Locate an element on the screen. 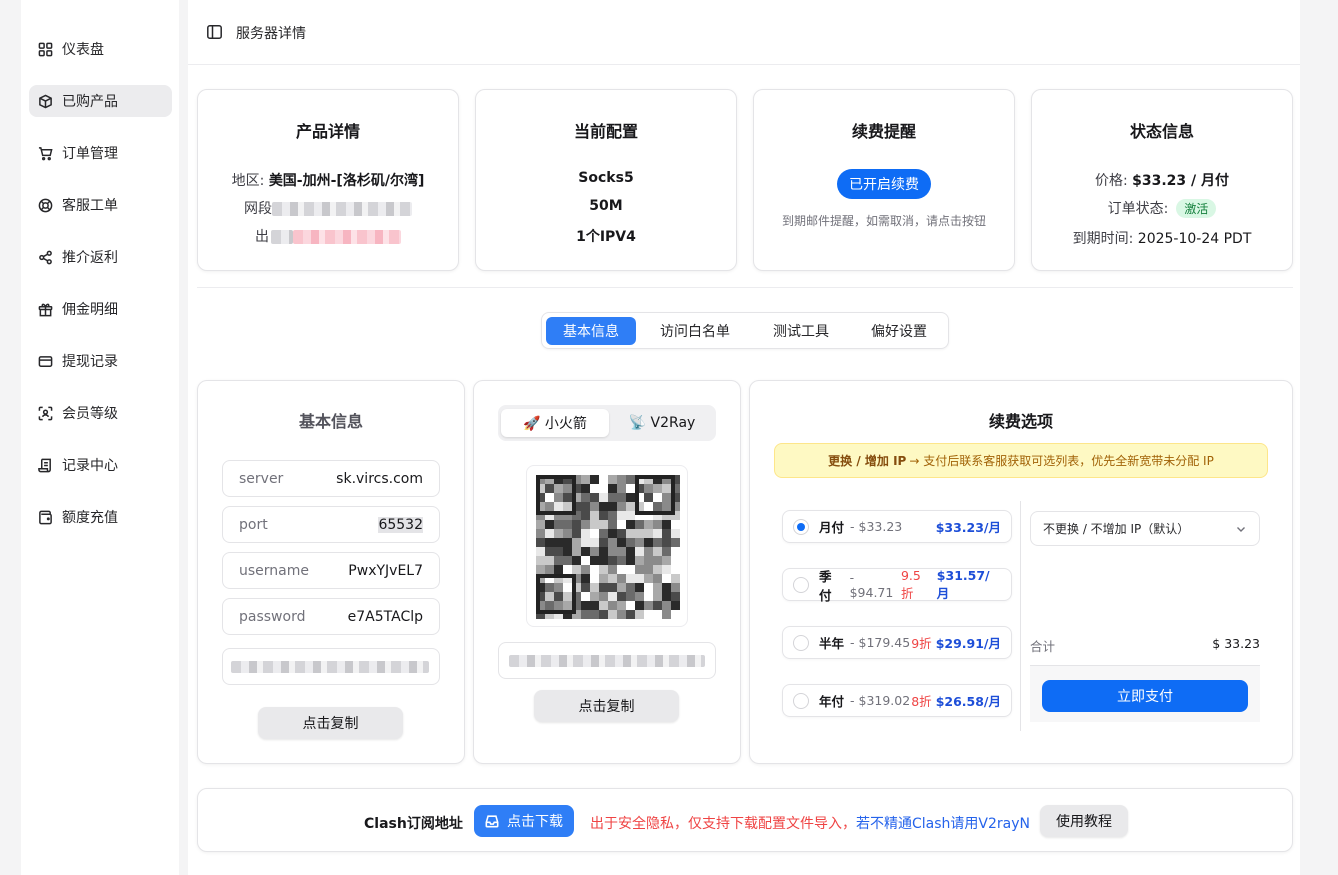  plan-option-monthly: 月付 - $33.23 $33.23/月 is located at coordinates (897, 526).